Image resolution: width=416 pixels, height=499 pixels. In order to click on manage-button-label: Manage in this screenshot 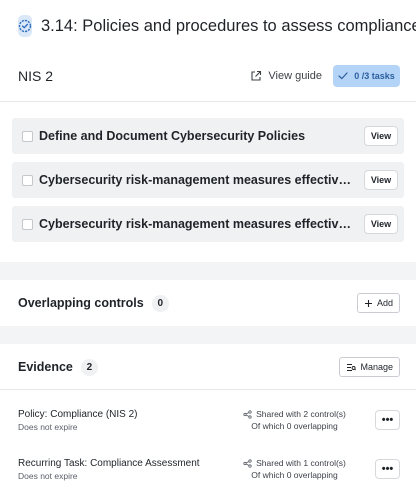, I will do `click(376, 367)`.